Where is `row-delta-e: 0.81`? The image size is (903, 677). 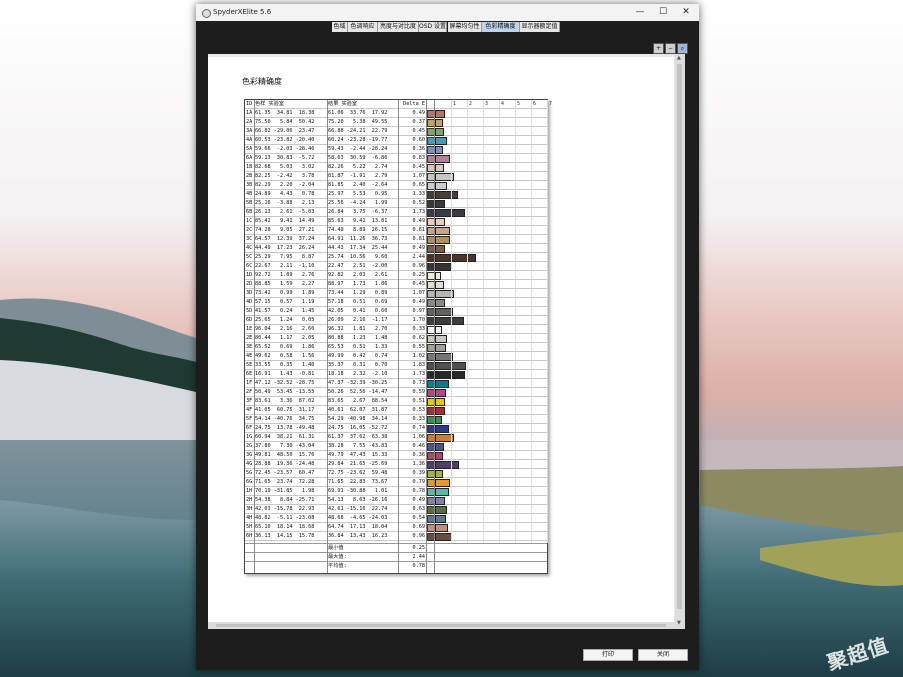
row-delta-e: 0.81 is located at coordinates (419, 230).